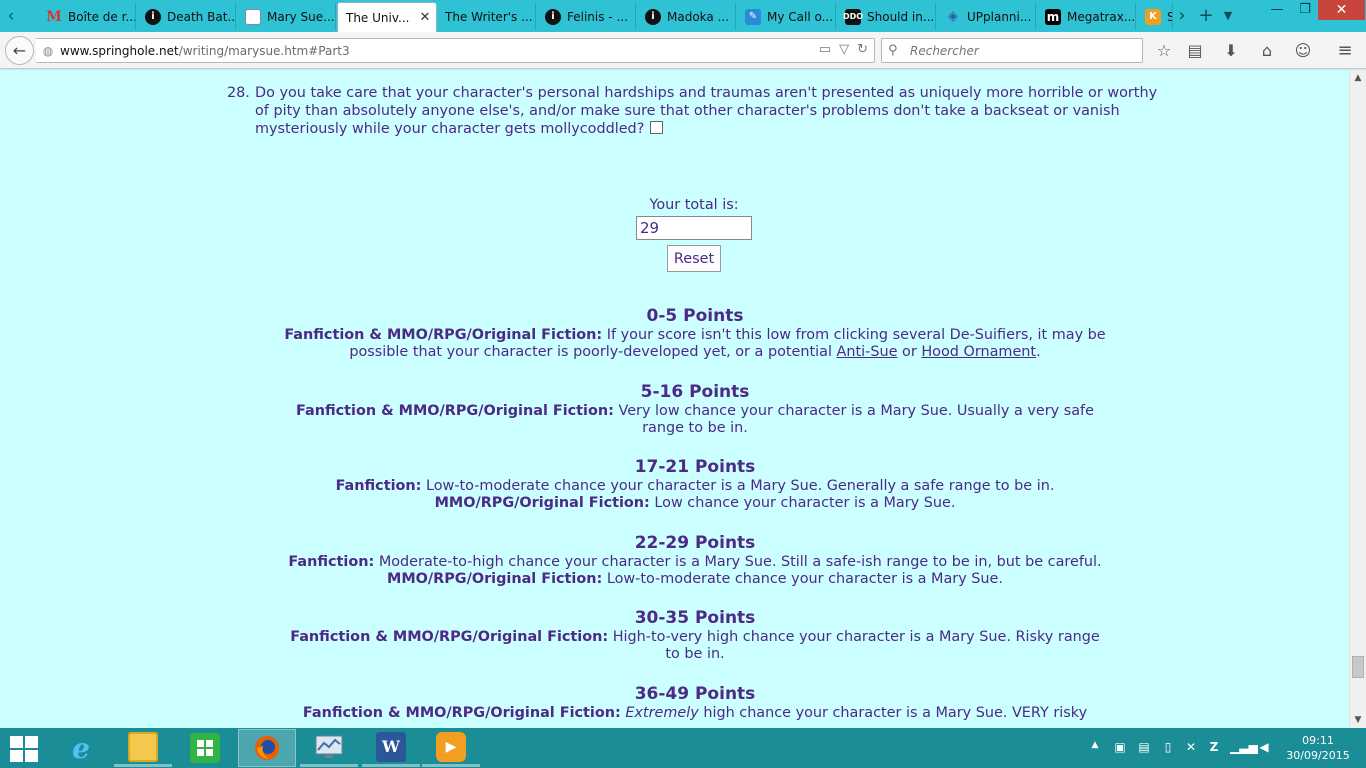 This screenshot has height=768, width=1366. What do you see at coordinates (805, 503) in the screenshot?
I see `range-text: Low chance your character is a Mary Sue.` at bounding box center [805, 503].